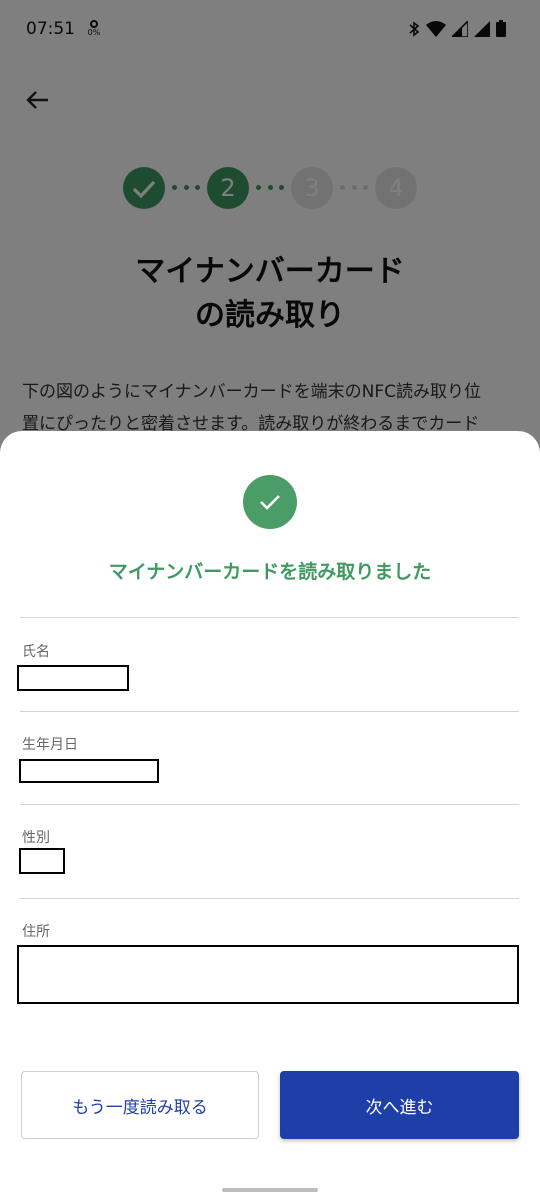 The image size is (540, 1200). What do you see at coordinates (36, 932) in the screenshot?
I see `address-label: 住所` at bounding box center [36, 932].